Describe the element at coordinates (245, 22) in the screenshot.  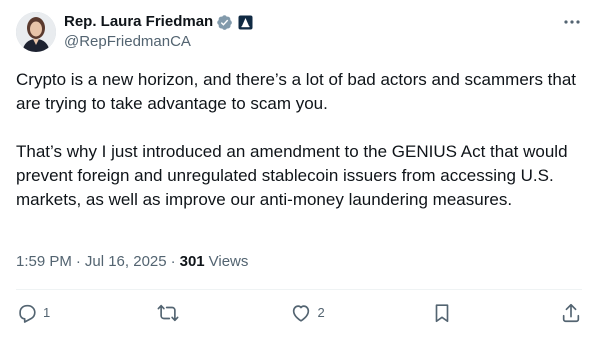
I see `government-badge-icon` at that location.